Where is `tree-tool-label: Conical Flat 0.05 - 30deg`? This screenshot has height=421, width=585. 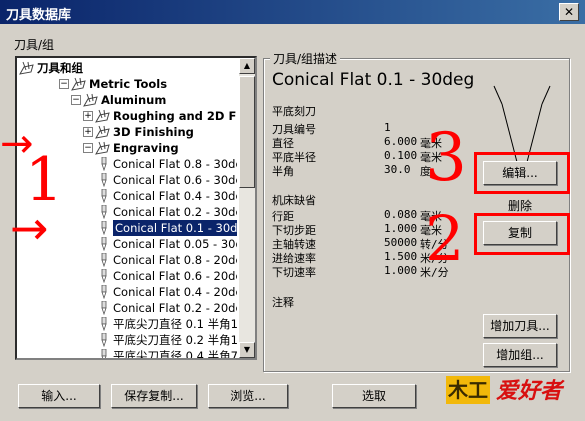
tree-tool-label: Conical Flat 0.05 - 30deg is located at coordinates (175, 244).